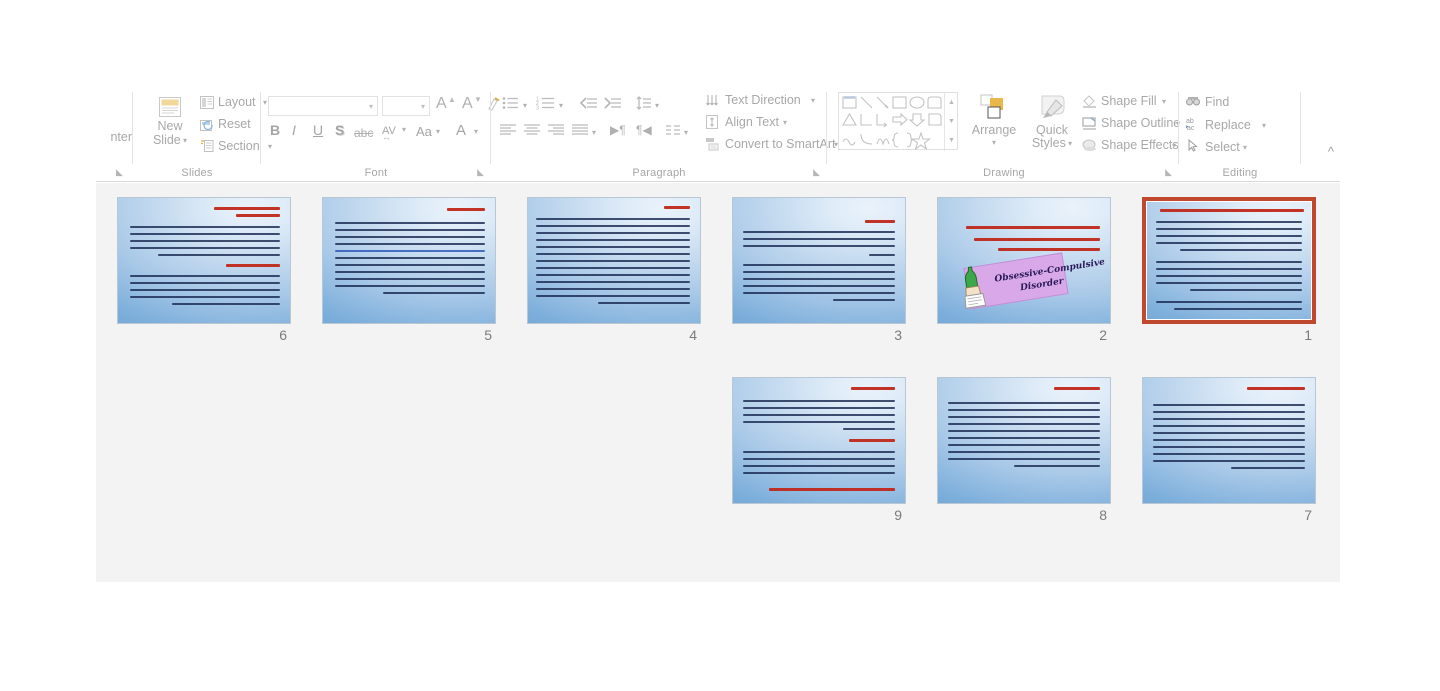 The image size is (1440, 691). Describe the element at coordinates (713, 100) in the screenshot. I see `text-direction-icon` at that location.